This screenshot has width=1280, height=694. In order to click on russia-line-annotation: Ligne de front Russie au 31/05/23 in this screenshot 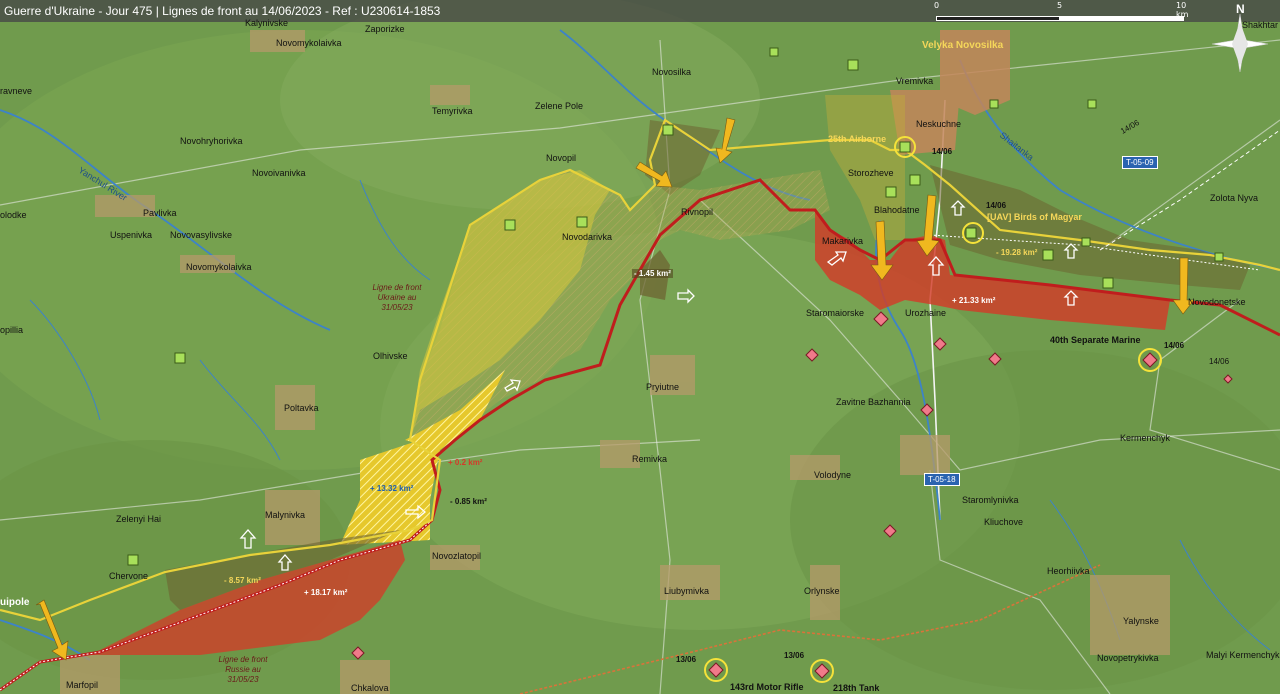, I will do `click(243, 670)`.